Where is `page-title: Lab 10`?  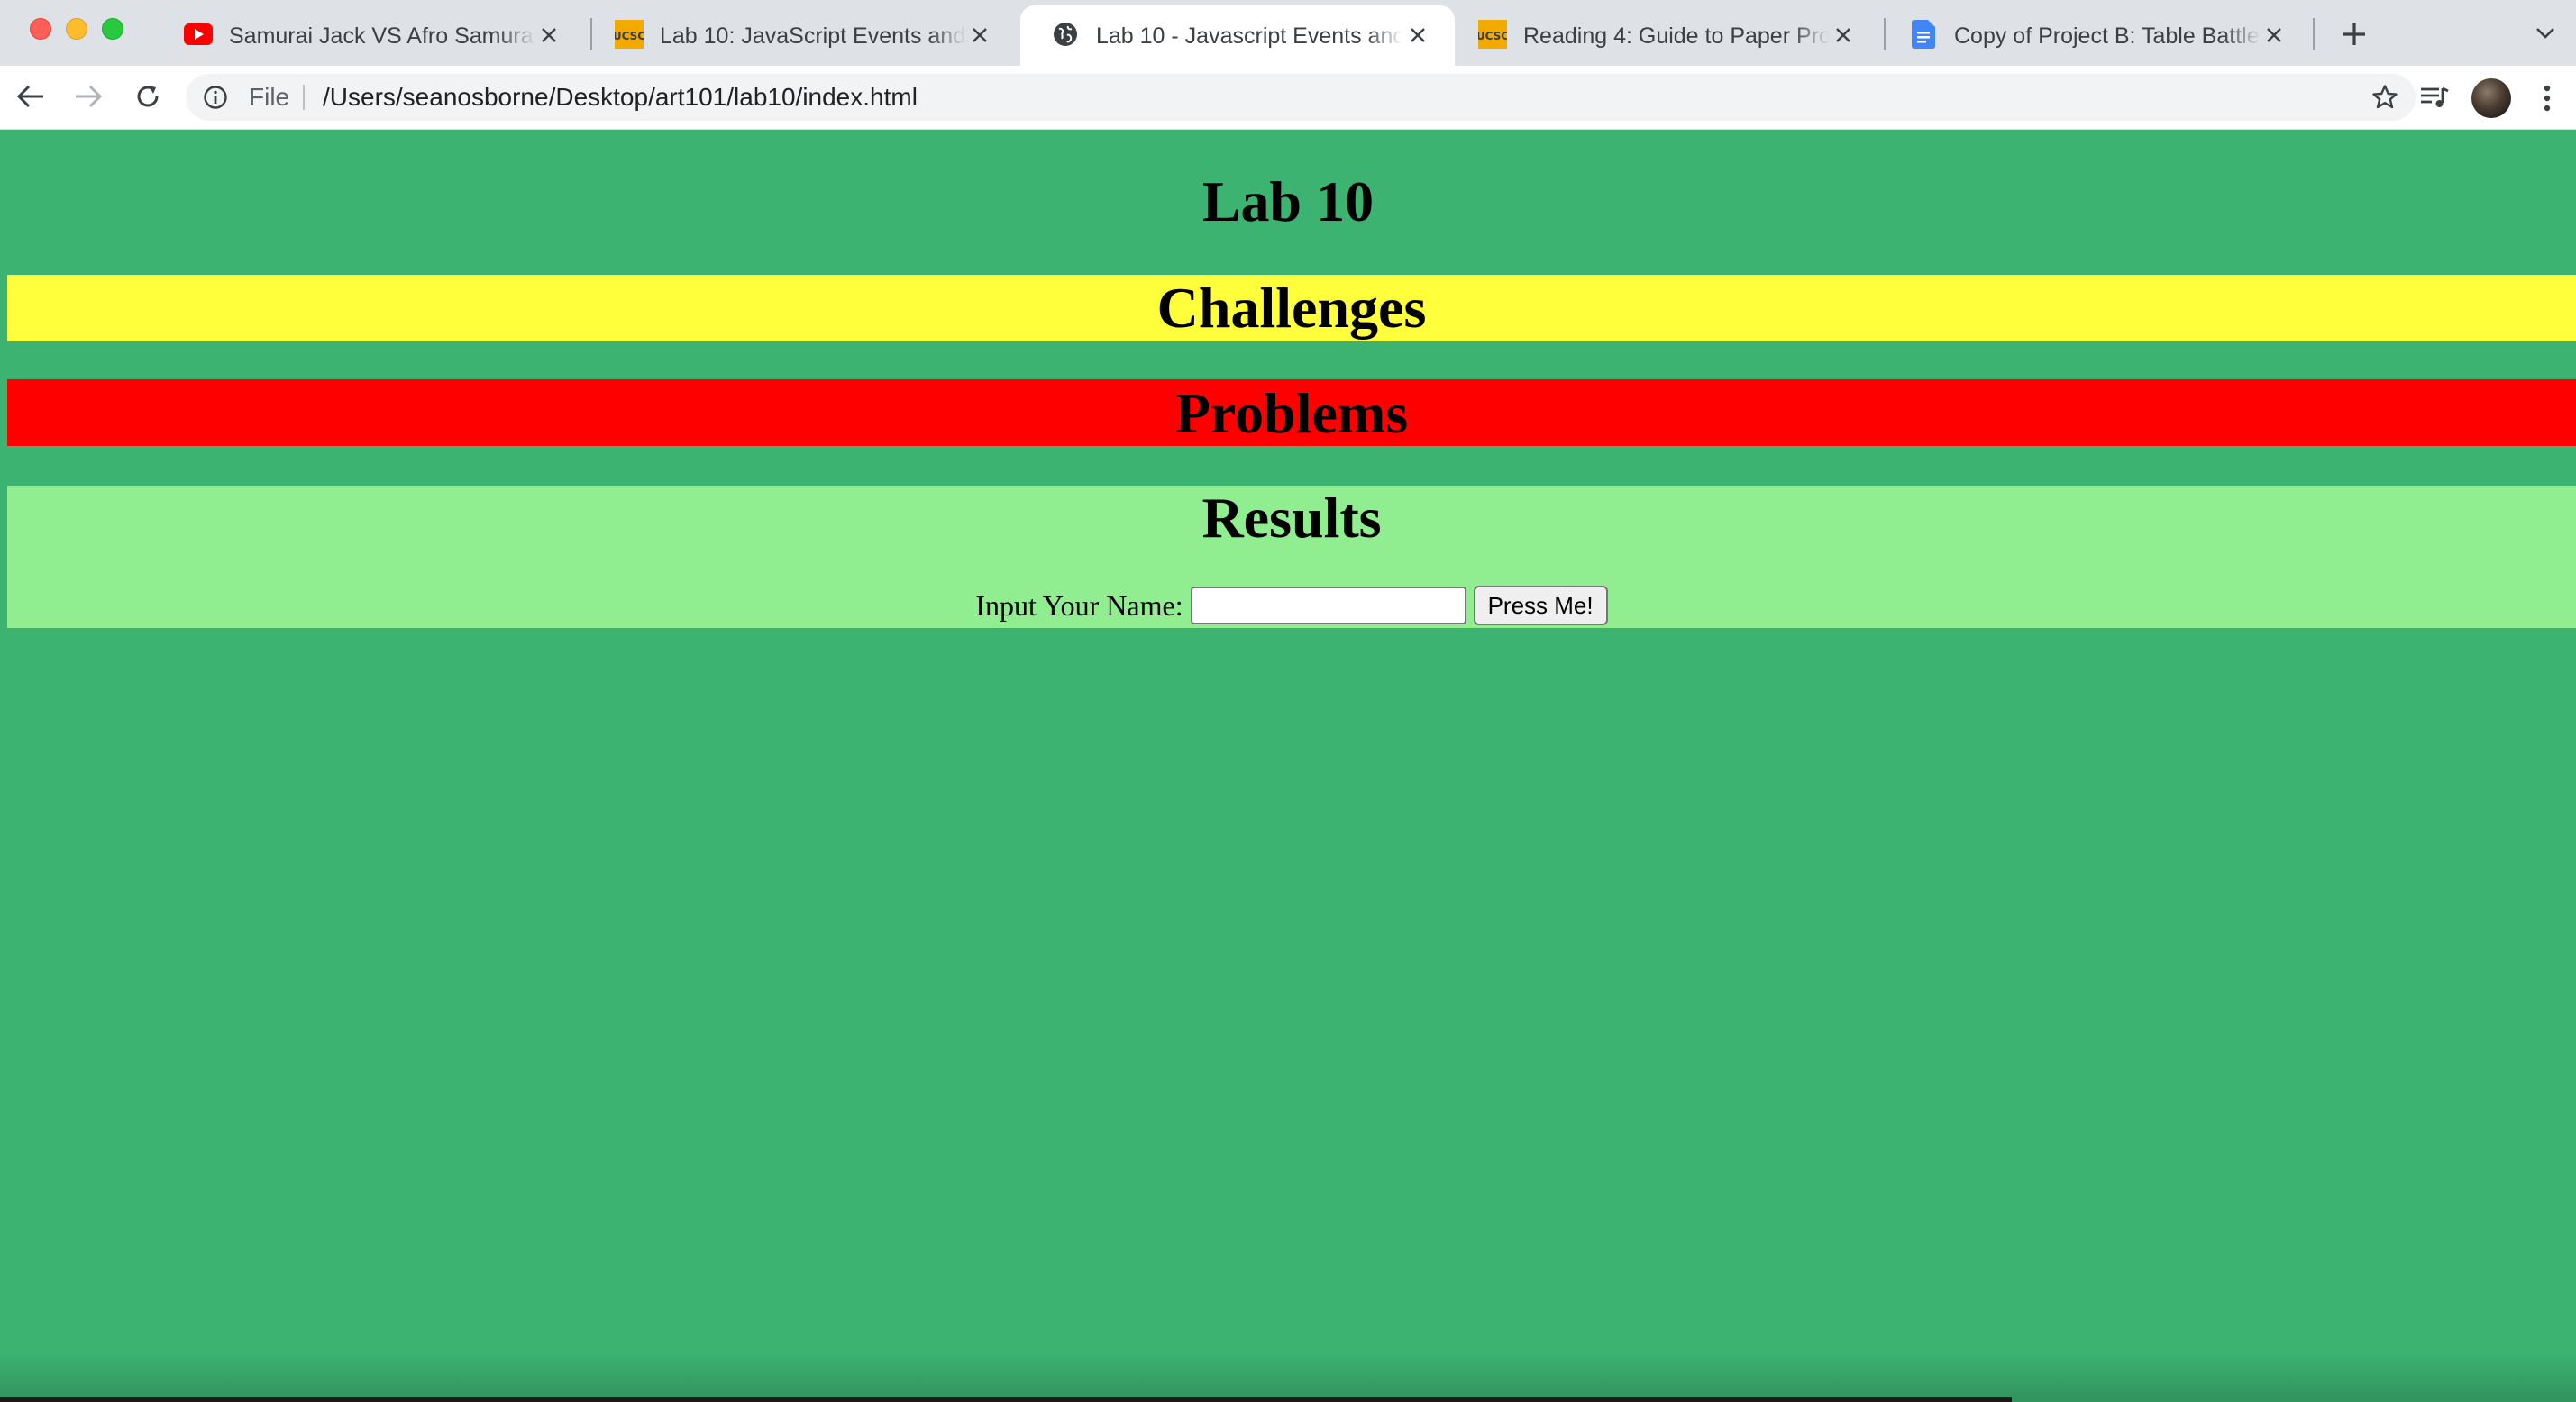
page-title: Lab 10 is located at coordinates (1288, 201).